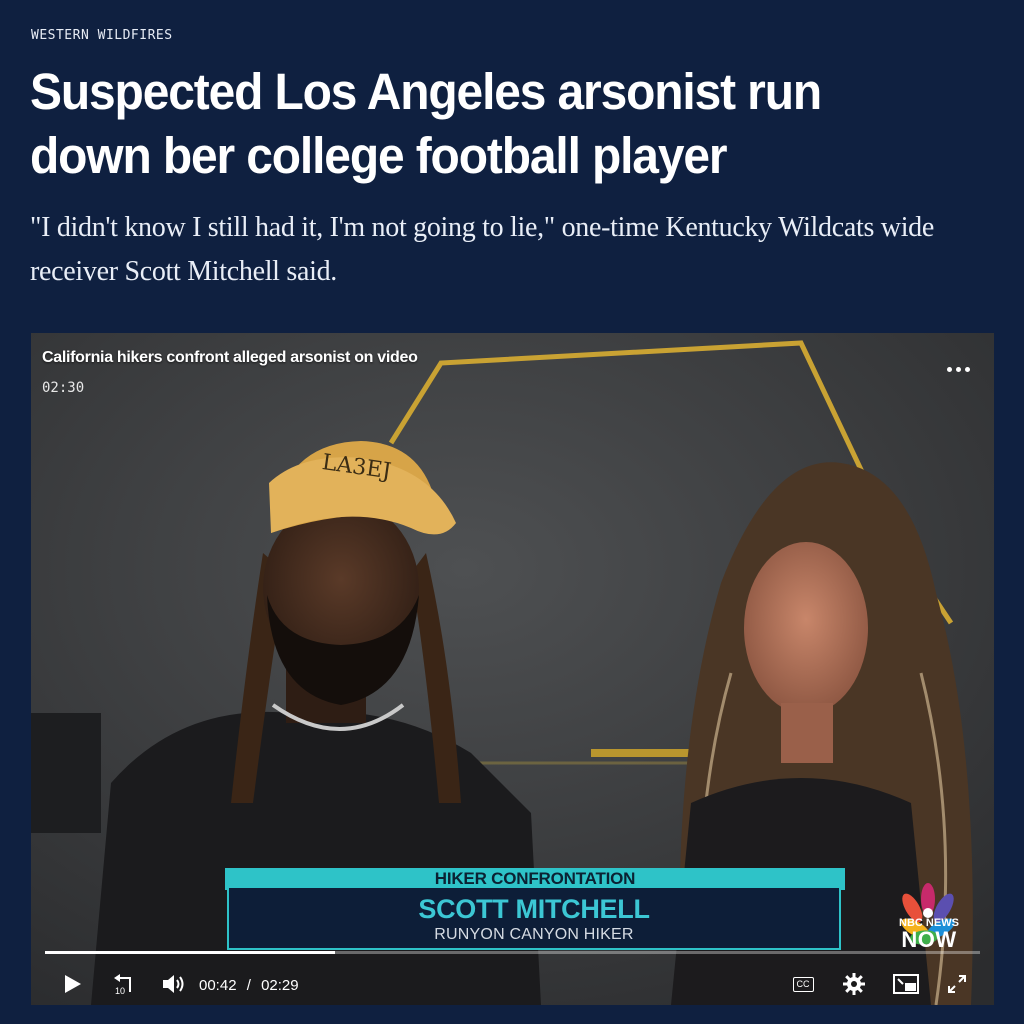  I want to click on rewind-label: 10, so click(120, 991).